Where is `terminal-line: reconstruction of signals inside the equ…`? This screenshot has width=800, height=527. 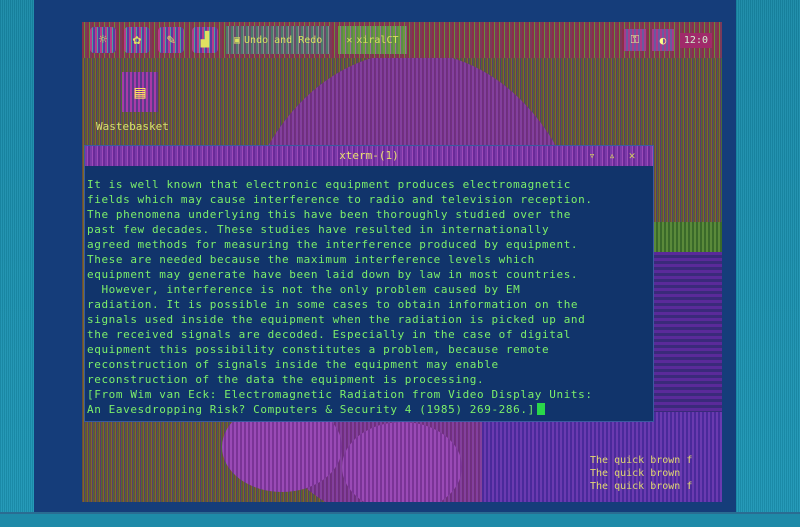 terminal-line: reconstruction of signals inside the equ… is located at coordinates (293, 364).